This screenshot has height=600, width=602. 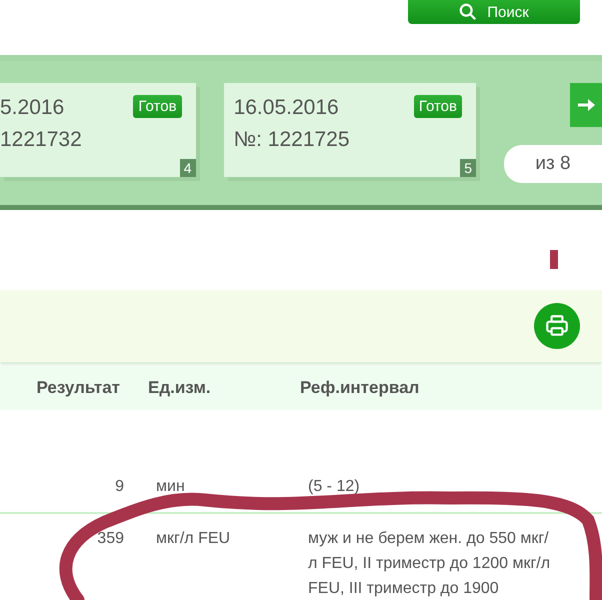 What do you see at coordinates (554, 259) in the screenshot?
I see `pen-mark` at bounding box center [554, 259].